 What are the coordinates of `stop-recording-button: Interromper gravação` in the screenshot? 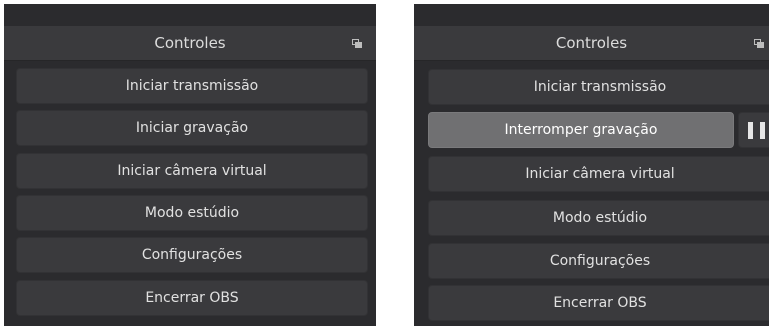 It's located at (581, 130).